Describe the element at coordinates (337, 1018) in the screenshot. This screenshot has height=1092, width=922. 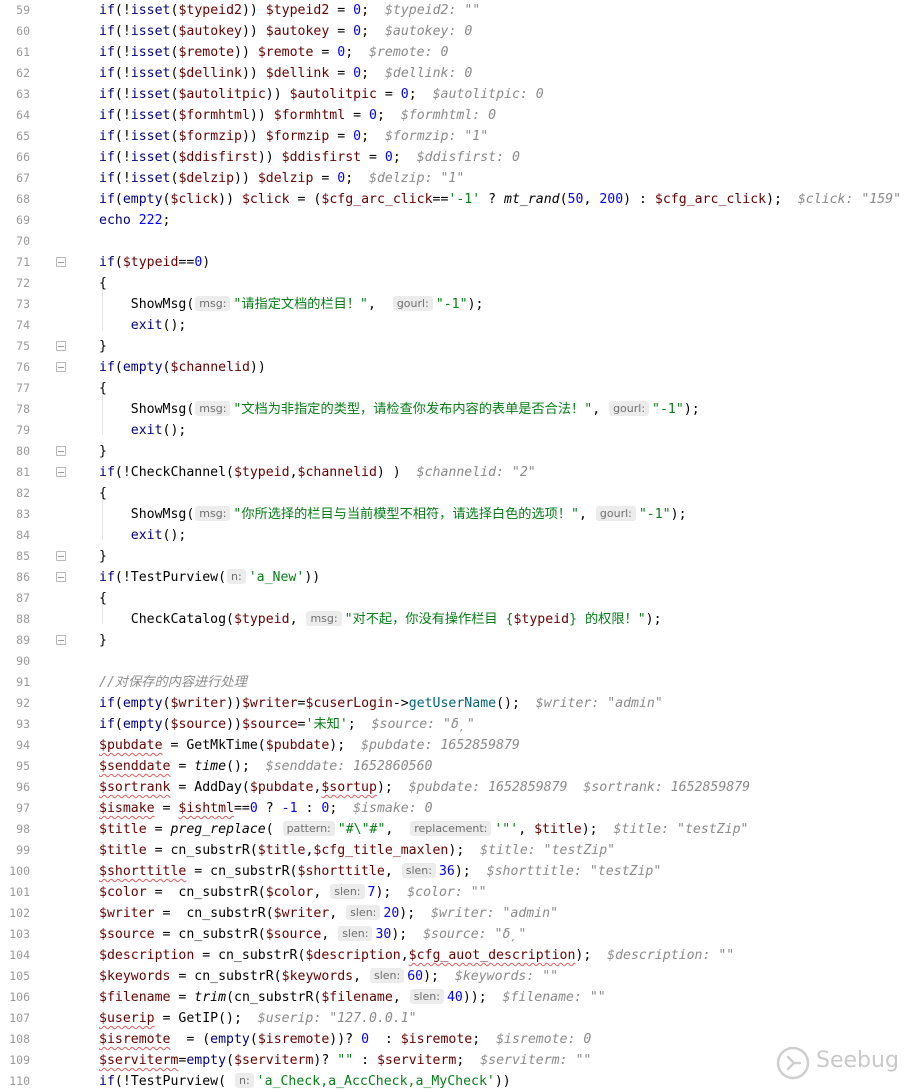
I see `inlay-hint: $userip: "127.0.0.1"` at that location.